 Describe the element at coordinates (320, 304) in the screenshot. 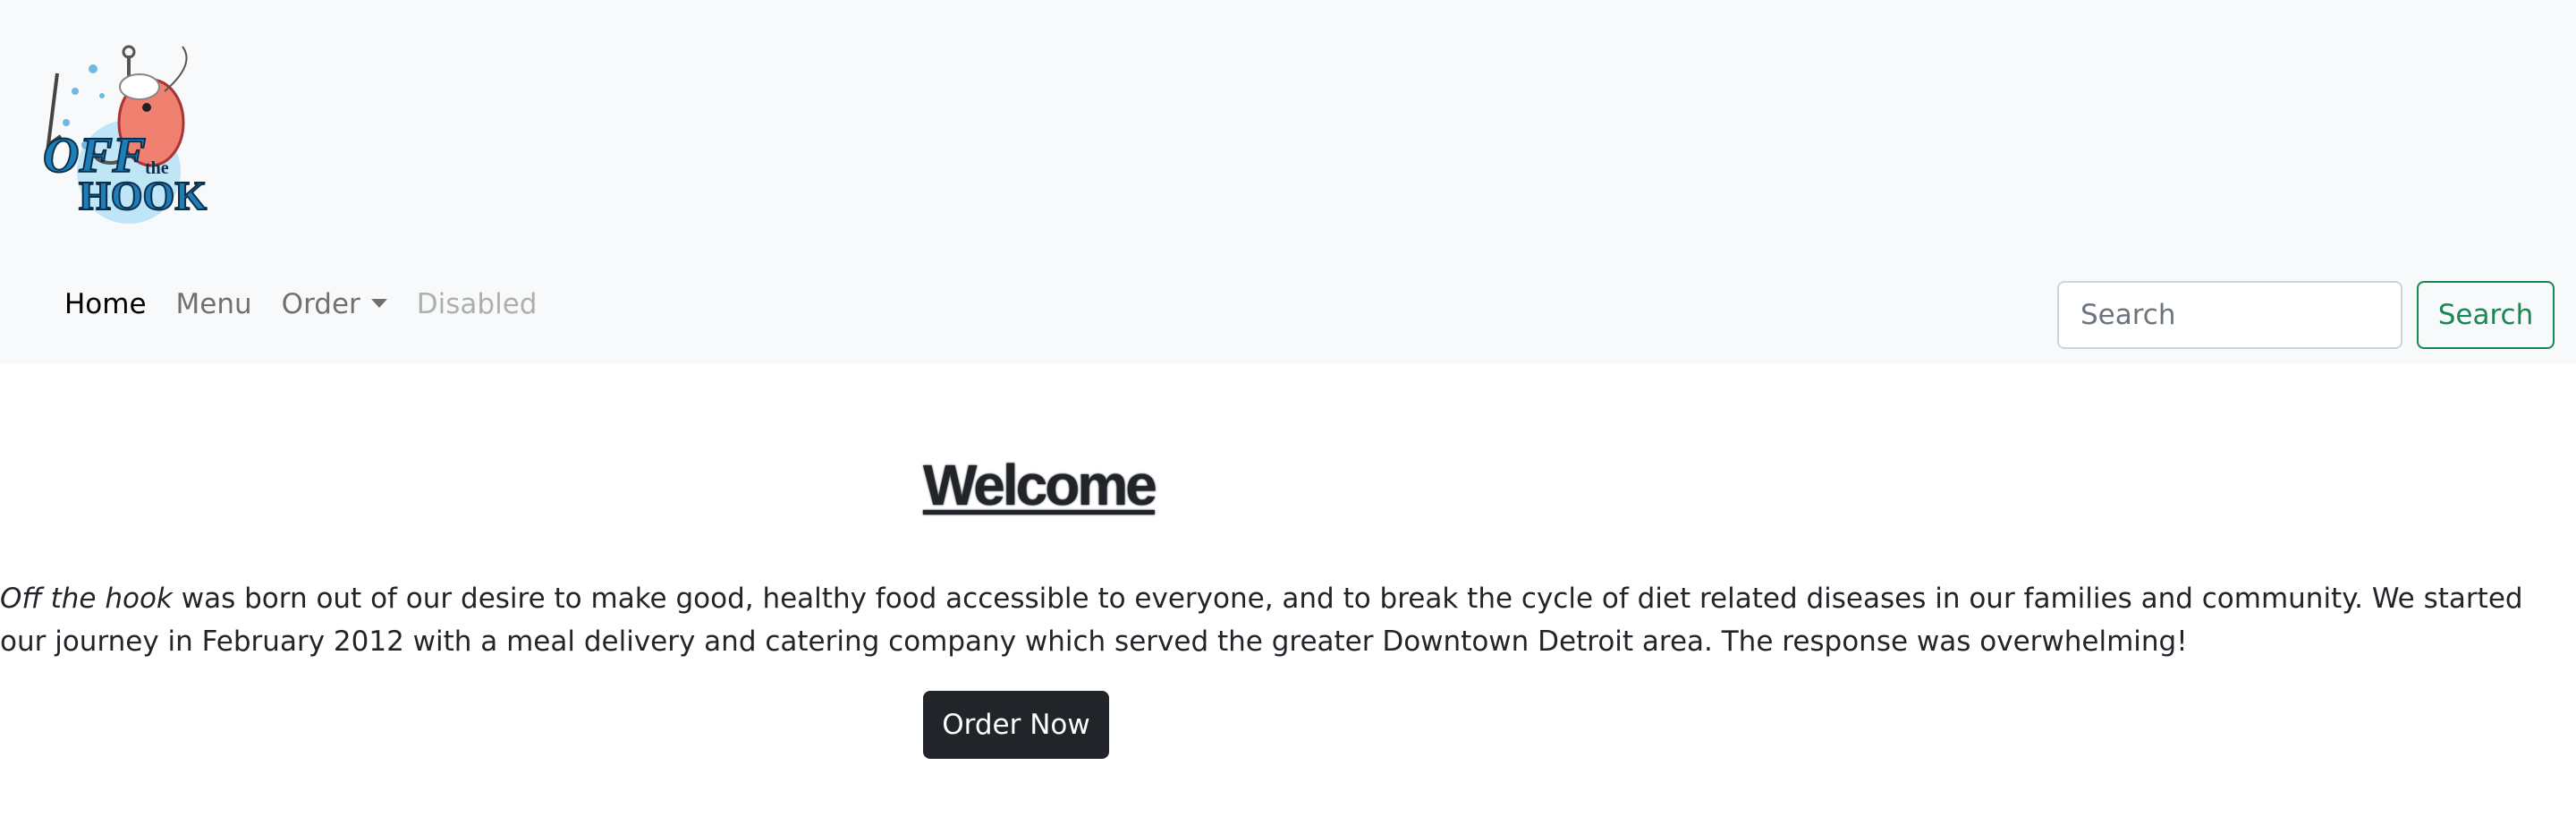

I see `nav-order-label: Order` at that location.